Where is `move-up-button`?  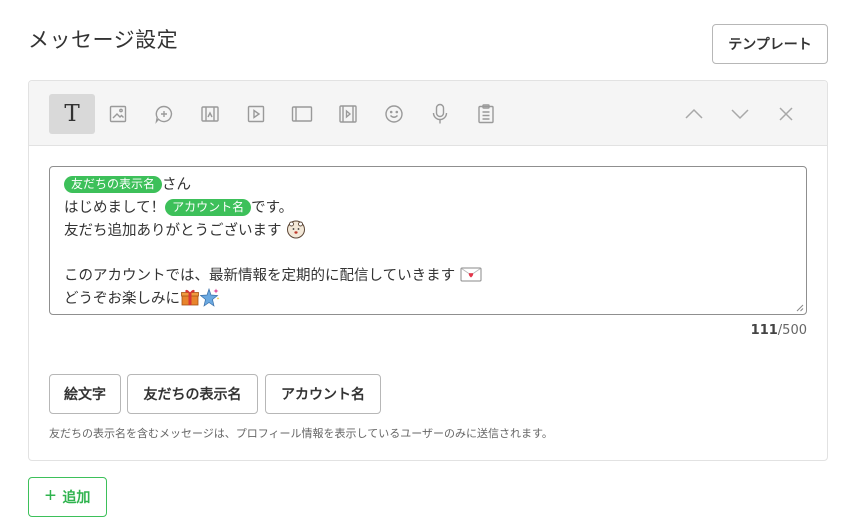 move-up-button is located at coordinates (694, 114).